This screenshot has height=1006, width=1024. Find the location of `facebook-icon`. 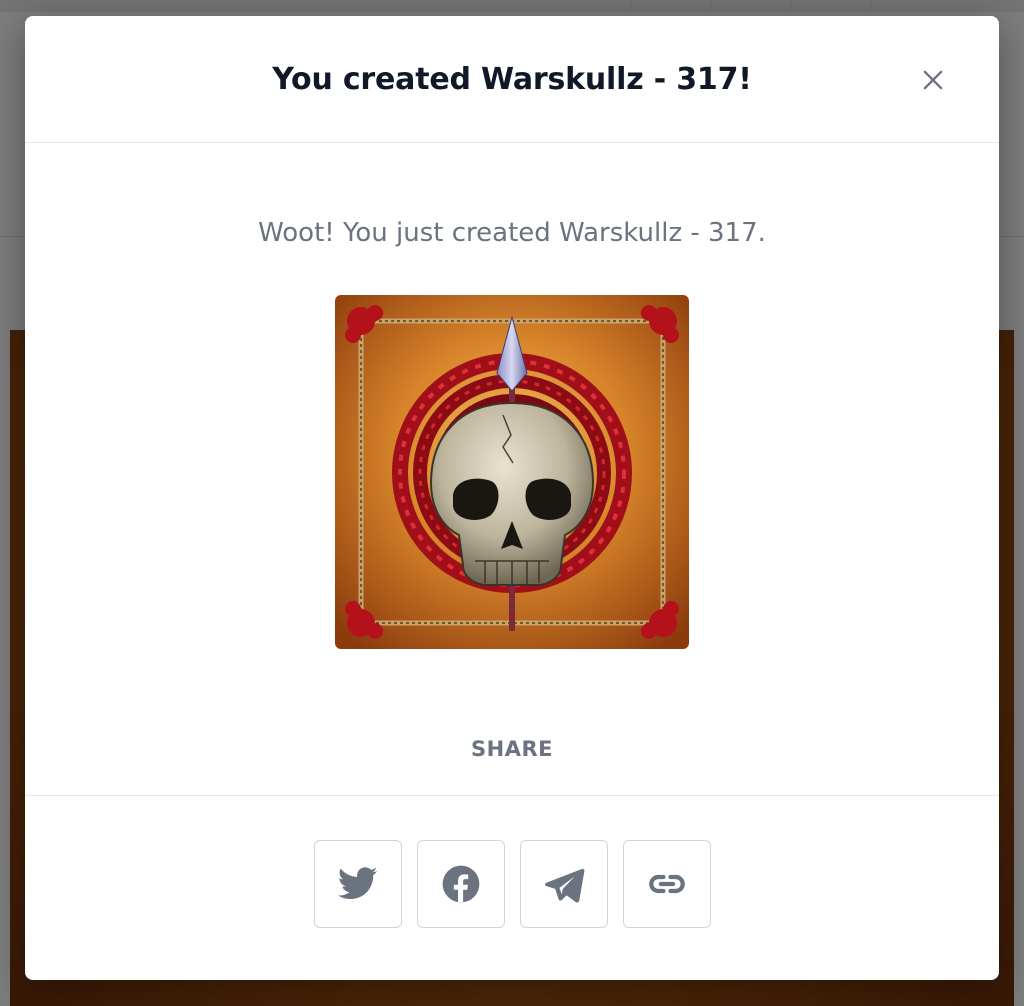

facebook-icon is located at coordinates (460, 884).